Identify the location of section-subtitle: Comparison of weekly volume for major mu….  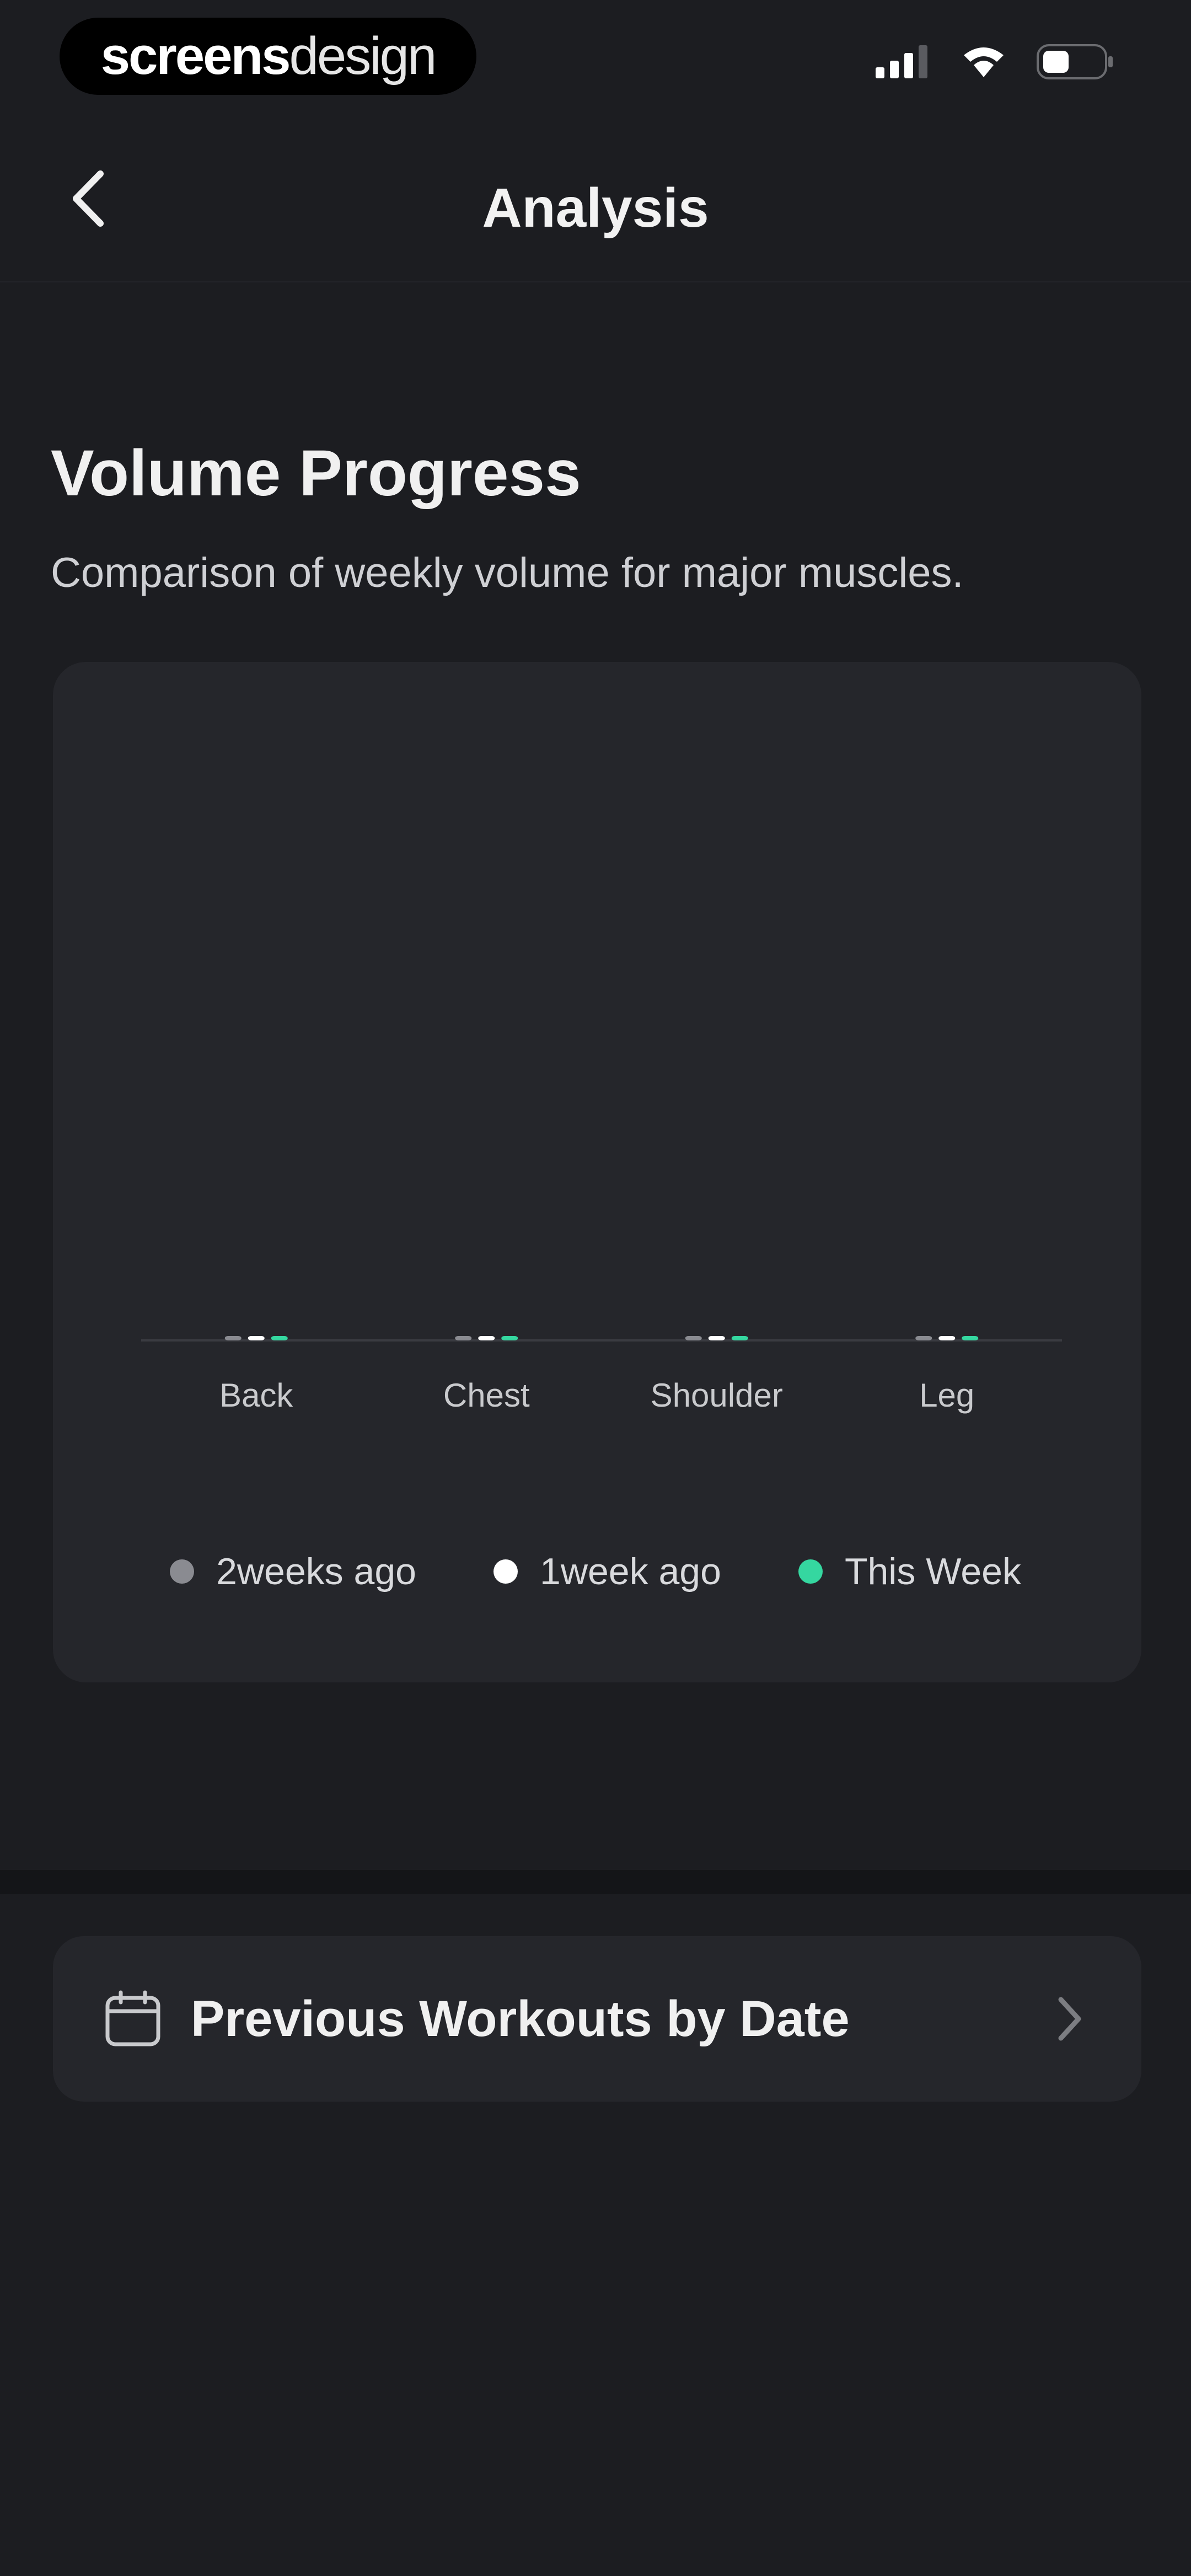
(507, 572).